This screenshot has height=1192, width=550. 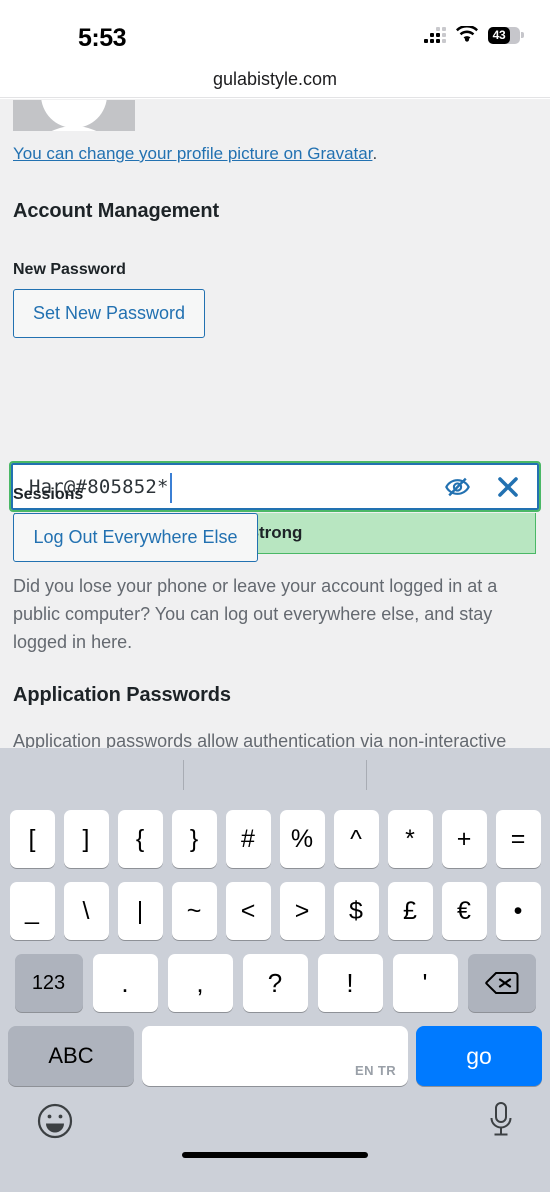 What do you see at coordinates (74, 115) in the screenshot?
I see `avatar` at bounding box center [74, 115].